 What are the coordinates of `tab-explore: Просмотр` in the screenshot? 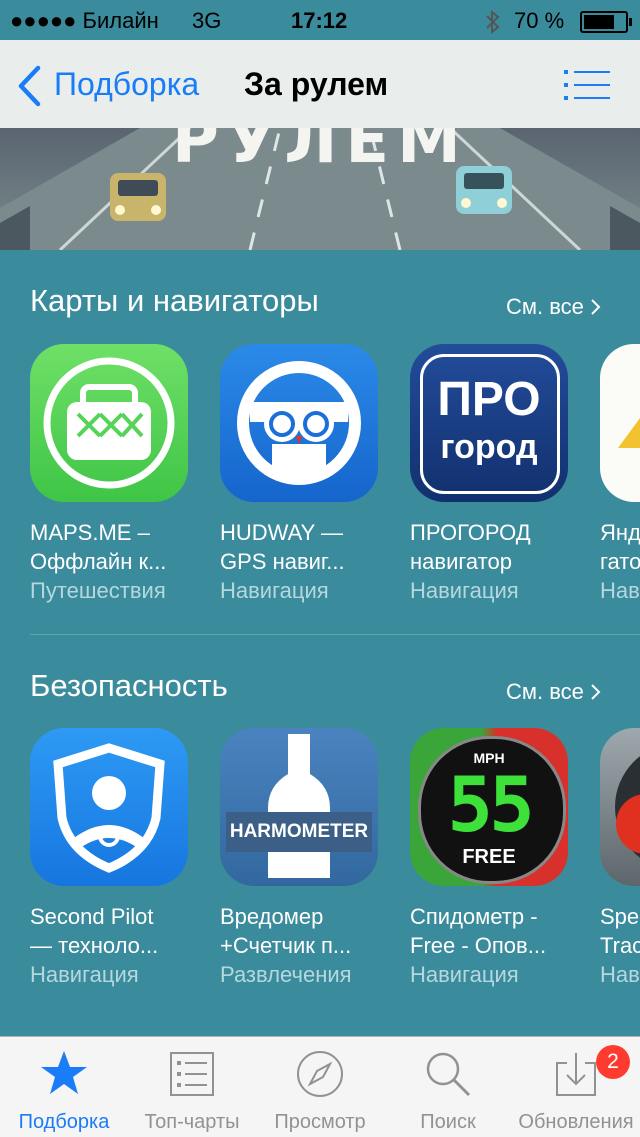 It's located at (320, 1087).